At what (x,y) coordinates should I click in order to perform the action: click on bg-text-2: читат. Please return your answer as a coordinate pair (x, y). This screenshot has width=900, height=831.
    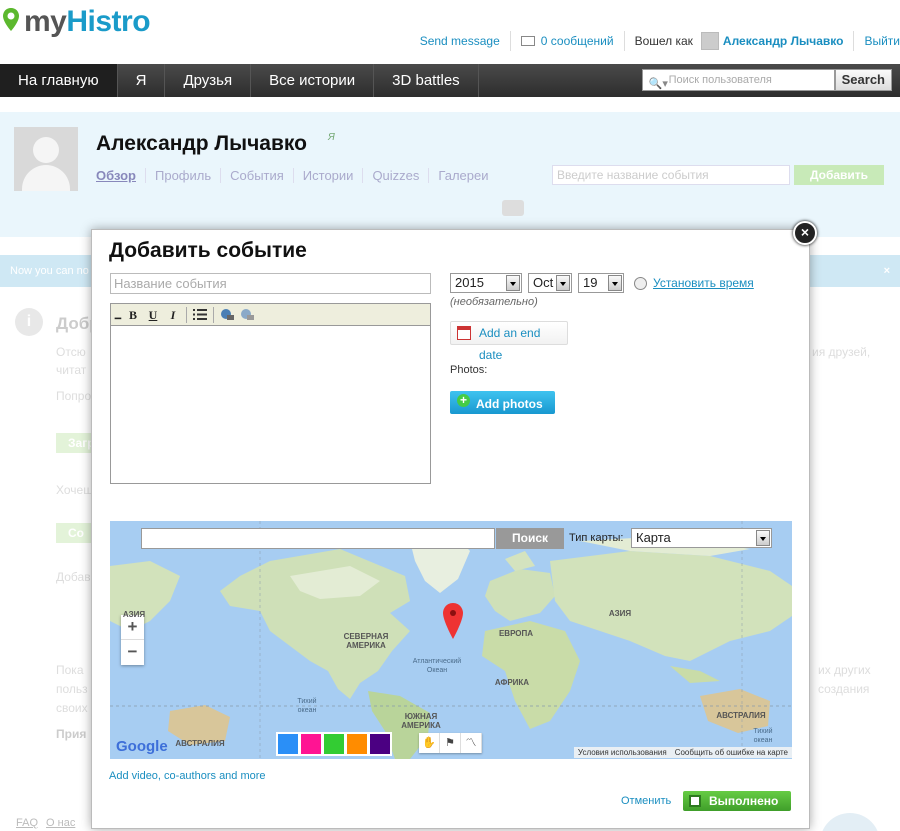
    Looking at the image, I should click on (71, 370).